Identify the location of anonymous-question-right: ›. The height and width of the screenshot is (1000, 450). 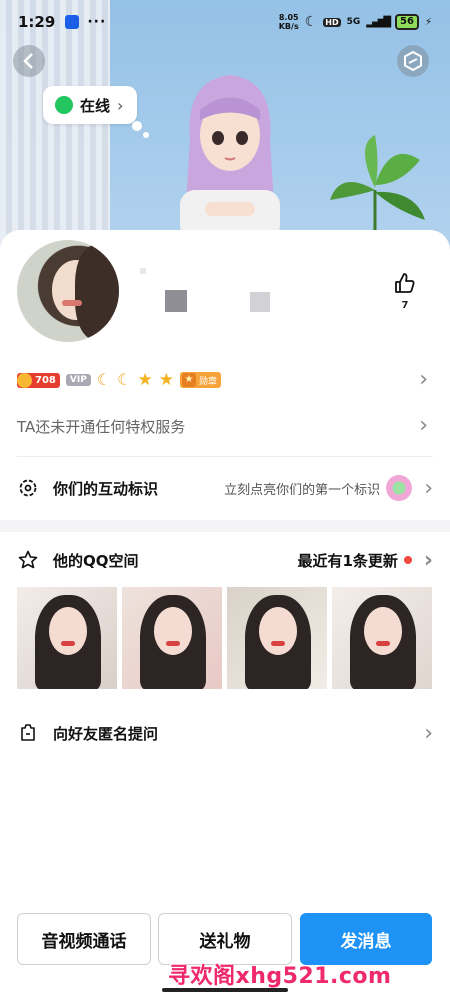
(425, 733).